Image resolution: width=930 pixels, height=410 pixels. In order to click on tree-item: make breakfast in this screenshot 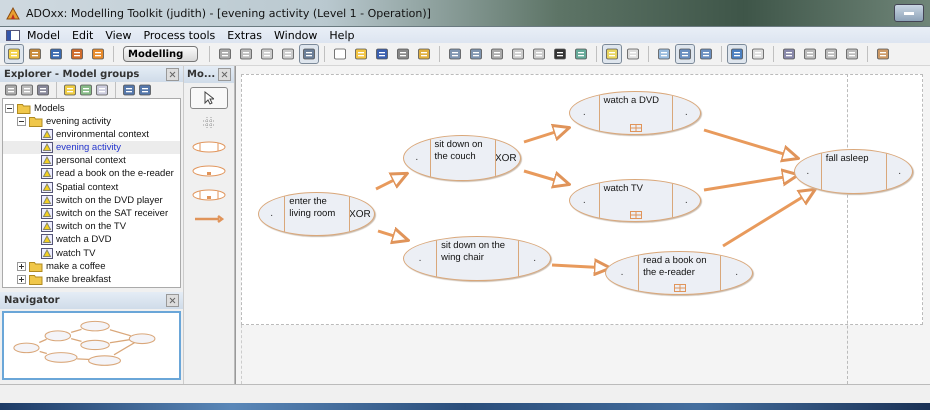, I will do `click(91, 279)`.